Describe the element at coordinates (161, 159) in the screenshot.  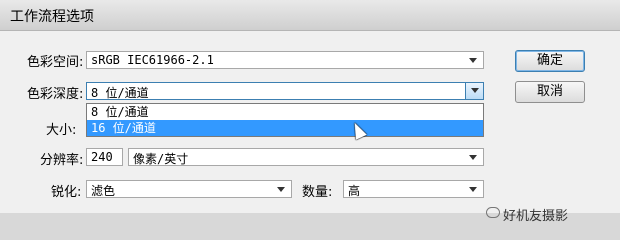
I see `resolution-unit-value: 像素/英寸` at that location.